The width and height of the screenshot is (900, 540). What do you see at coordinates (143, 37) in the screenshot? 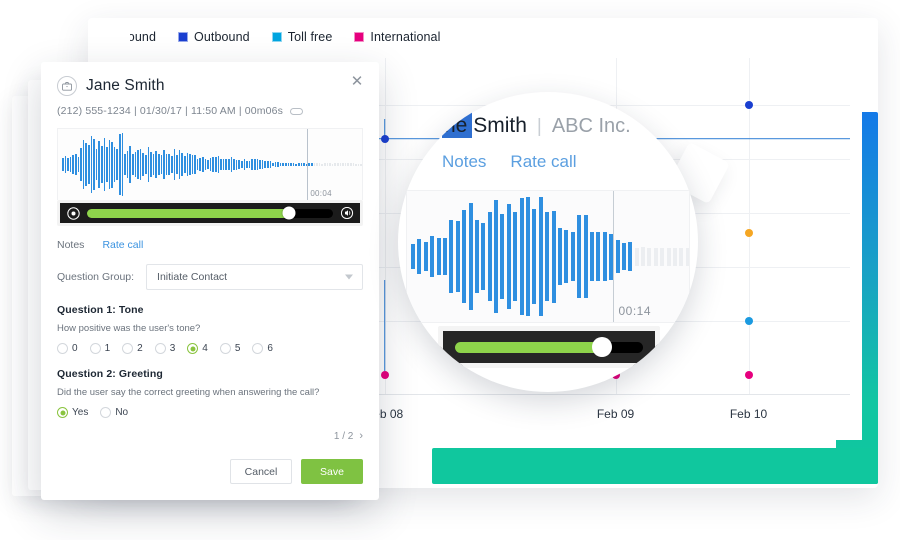
I see `legend-item-inbound: Inbound` at bounding box center [143, 37].